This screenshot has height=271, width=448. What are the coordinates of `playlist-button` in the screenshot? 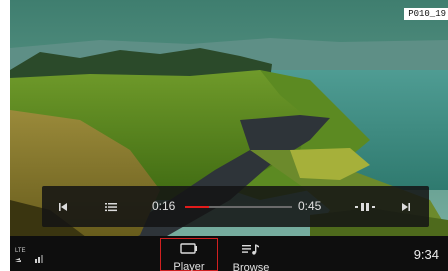 It's located at (111, 206).